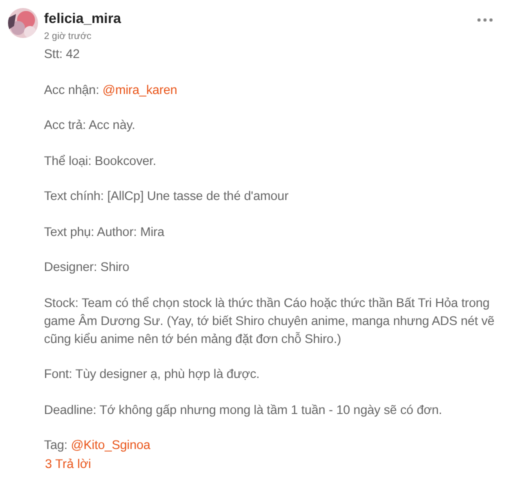 This screenshot has width=515, height=480. What do you see at coordinates (167, 196) in the screenshot?
I see `comment-text: Text chính: [AllCp] Une tasse de thé d'amour` at bounding box center [167, 196].